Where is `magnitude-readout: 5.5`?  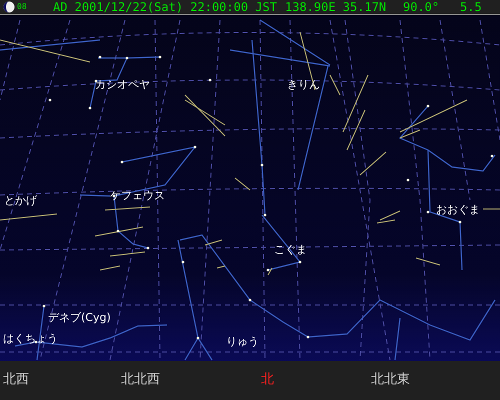
magnitude-readout: 5.5 is located at coordinates (471, 7).